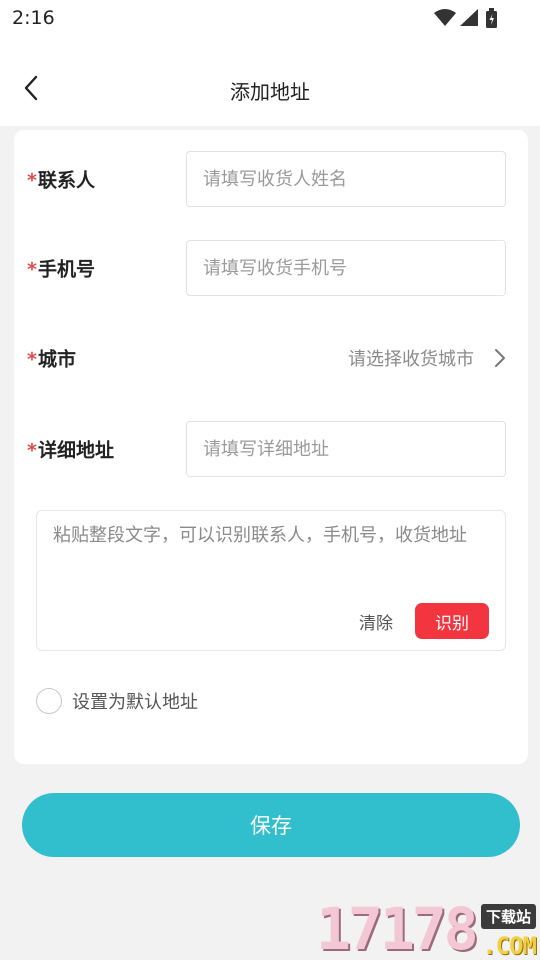 This screenshot has height=960, width=540. Describe the element at coordinates (51, 359) in the screenshot. I see `city-label: *城市` at that location.